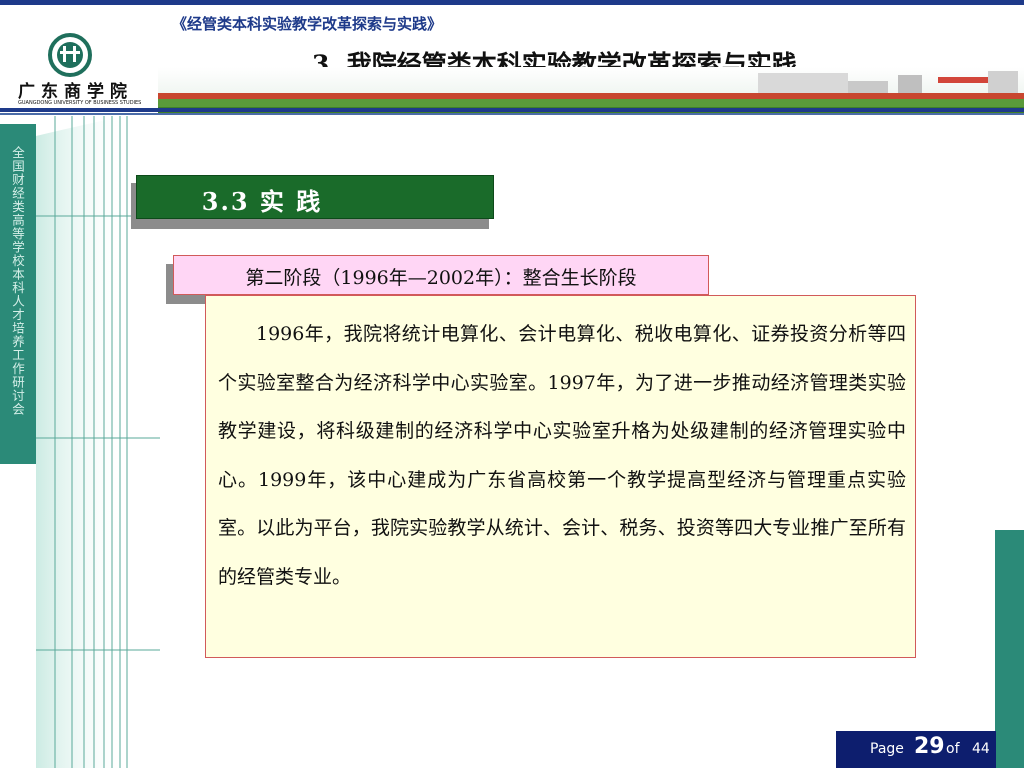  What do you see at coordinates (307, 24) in the screenshot?
I see `course-title: 《经管类本科实验教学改革探索与实践》` at bounding box center [307, 24].